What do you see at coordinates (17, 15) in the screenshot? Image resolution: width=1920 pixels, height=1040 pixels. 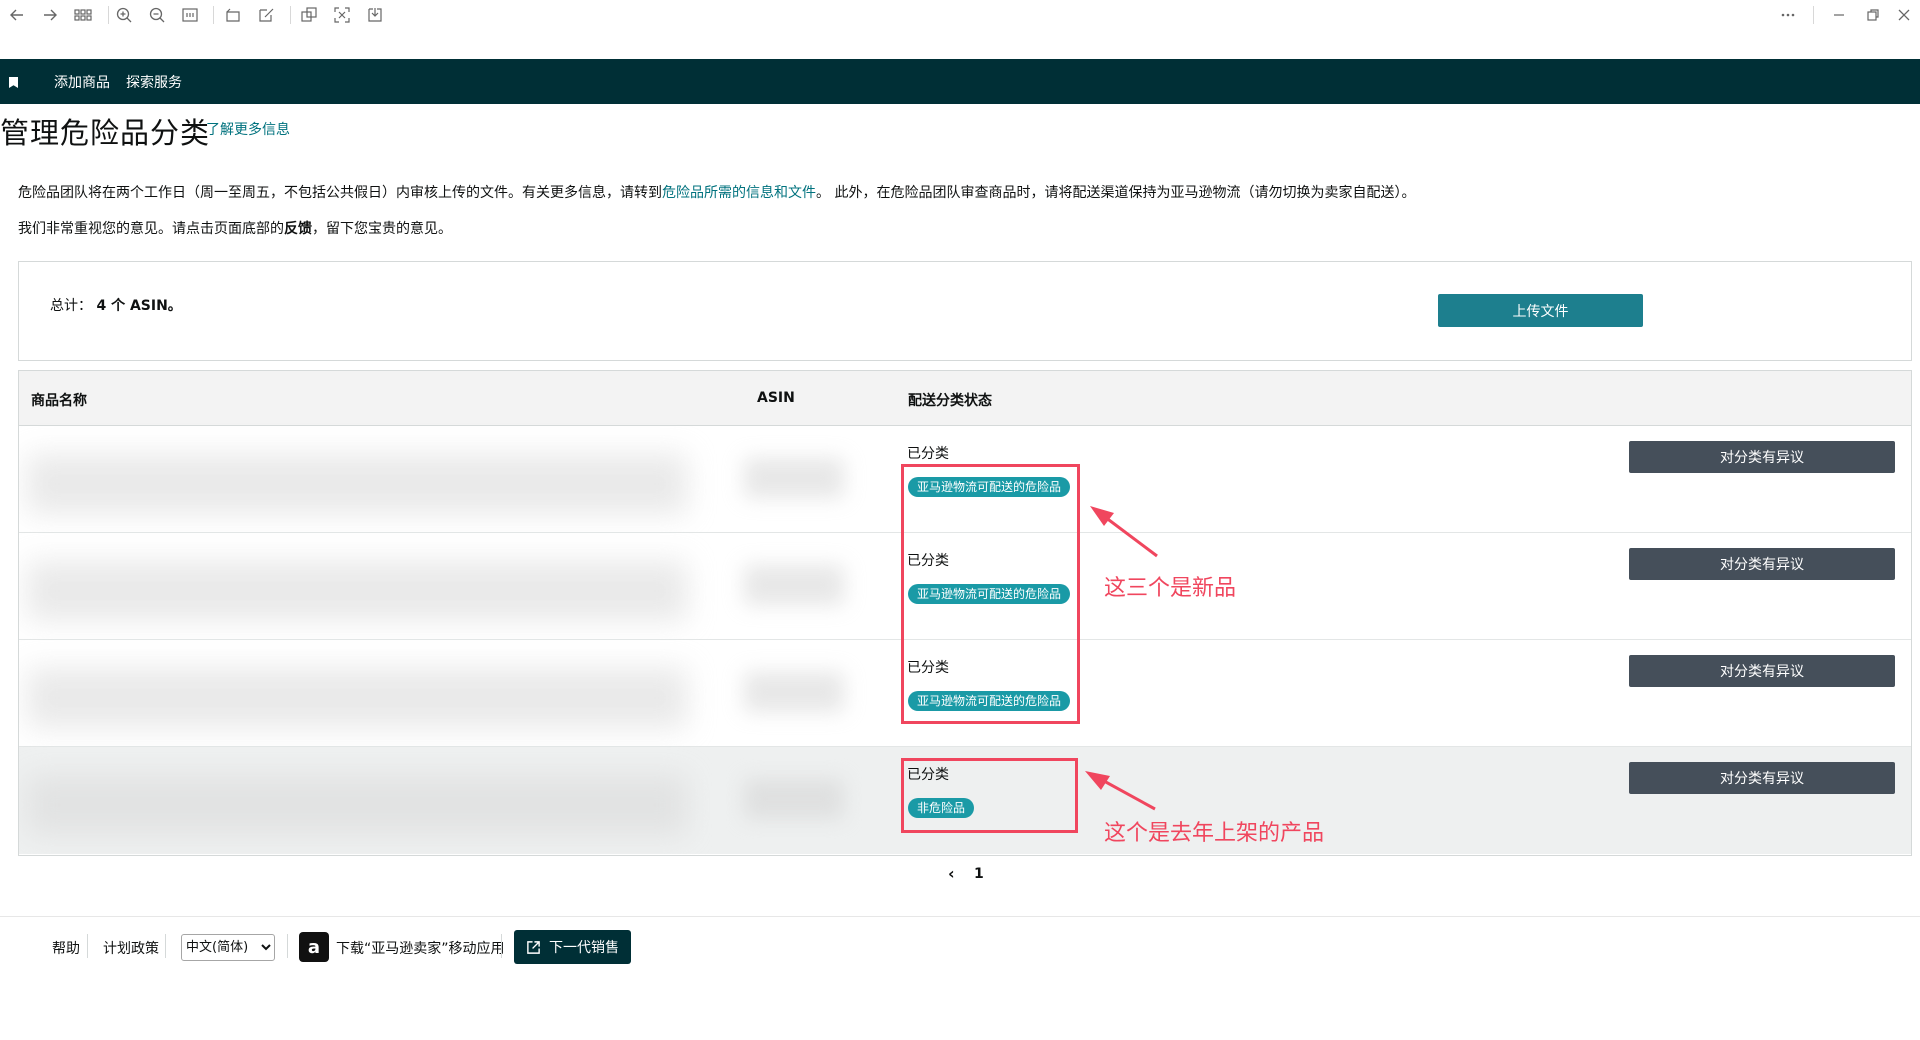 I see `back-icon` at bounding box center [17, 15].